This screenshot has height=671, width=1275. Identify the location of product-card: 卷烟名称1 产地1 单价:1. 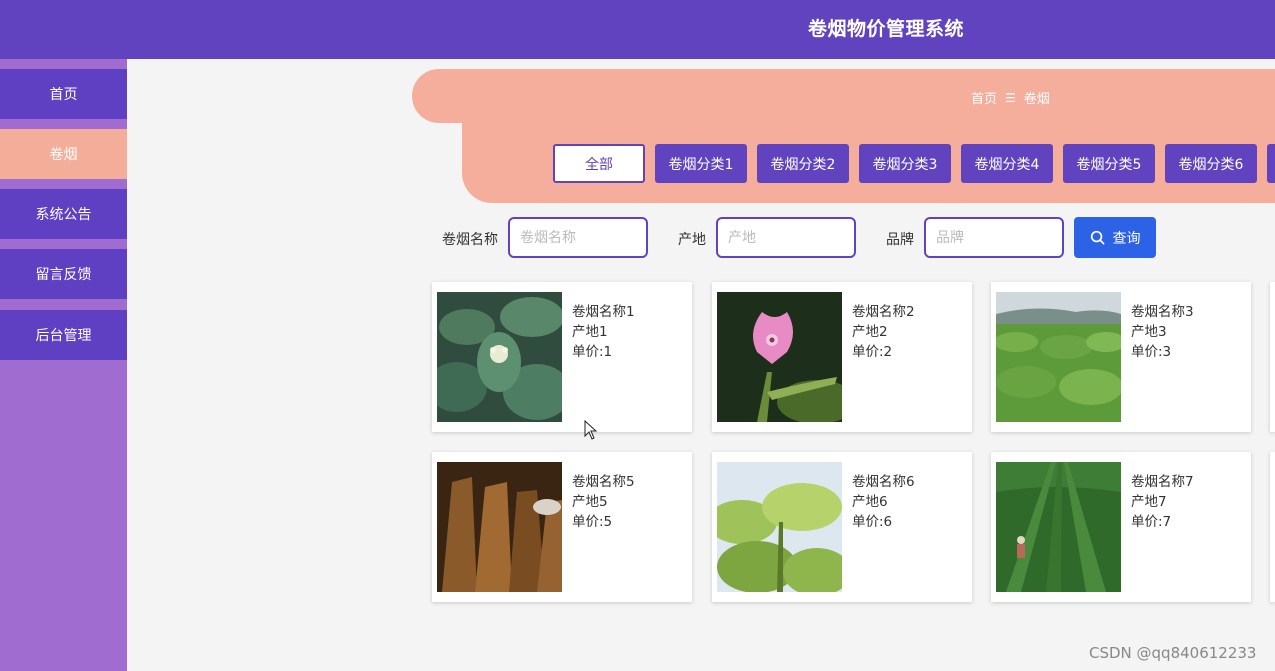
(562, 357).